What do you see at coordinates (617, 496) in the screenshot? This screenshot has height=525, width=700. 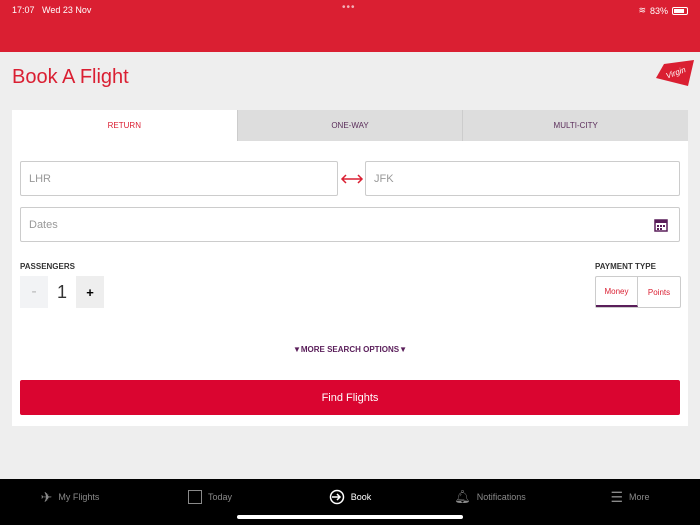 I see `menu-icon: ☰` at bounding box center [617, 496].